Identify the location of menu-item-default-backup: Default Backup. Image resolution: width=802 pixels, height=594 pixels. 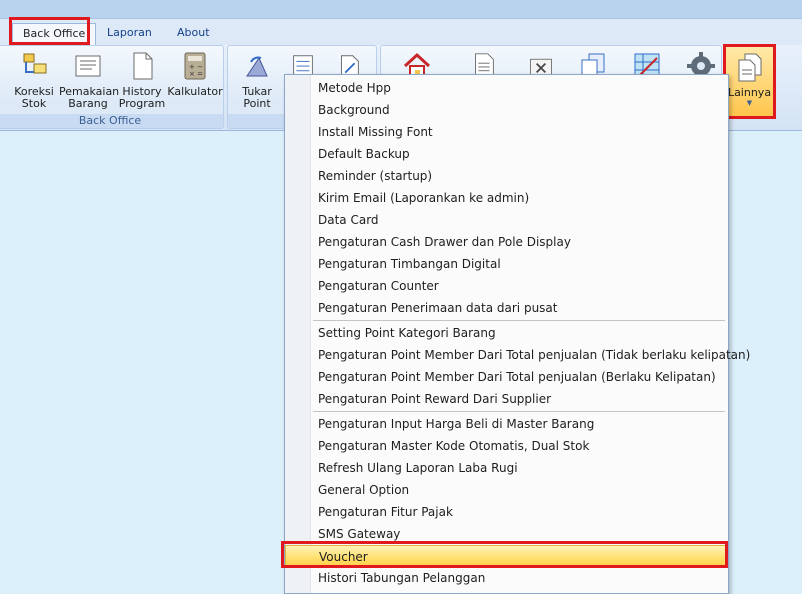
(520, 154).